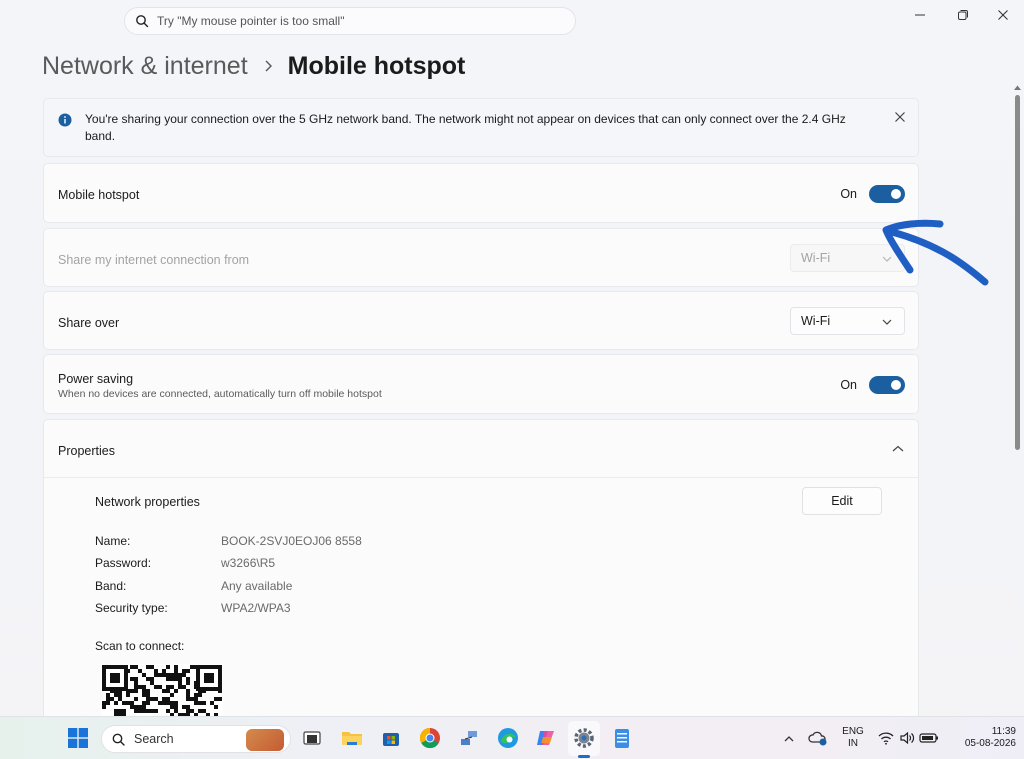  I want to click on store-button, so click(391, 738).